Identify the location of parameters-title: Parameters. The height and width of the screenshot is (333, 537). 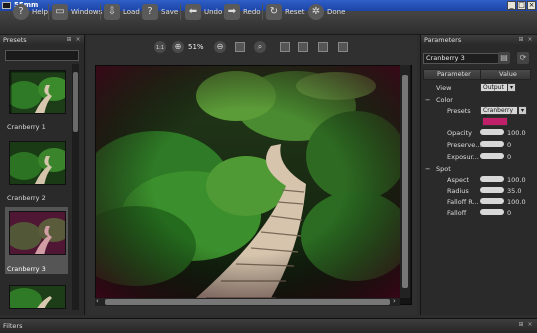
(443, 40).